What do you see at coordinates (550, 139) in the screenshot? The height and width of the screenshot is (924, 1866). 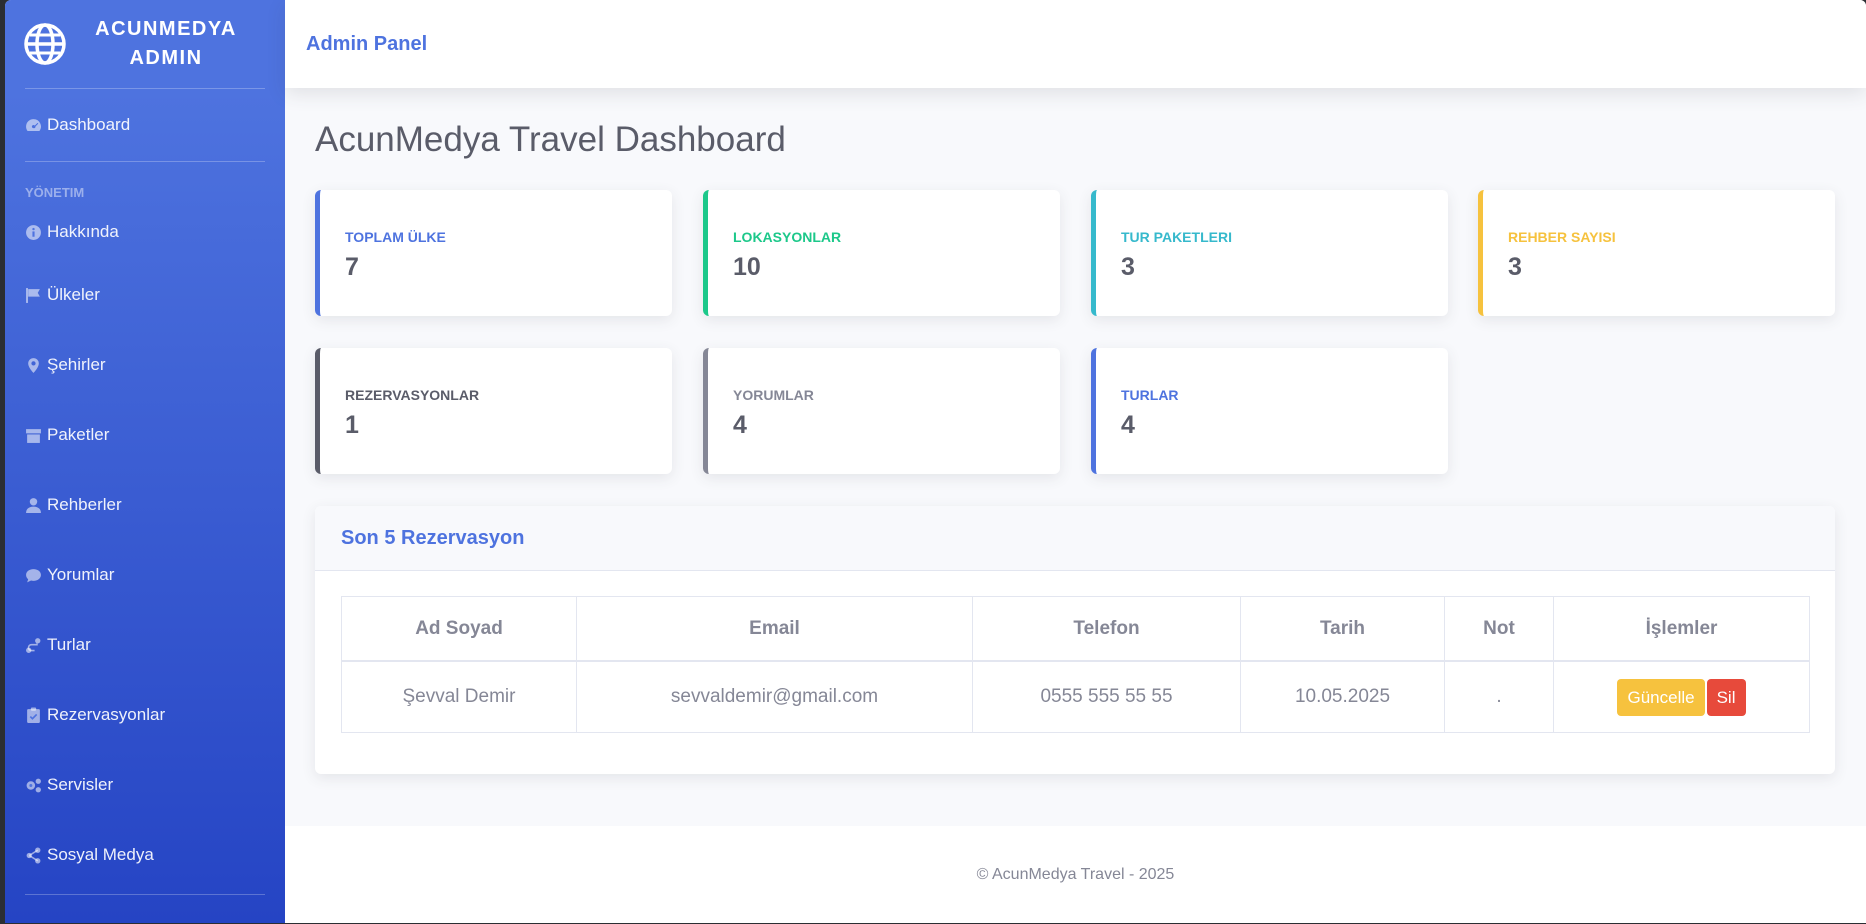 I see `page-title: AcunMedya Travel Dashboard` at bounding box center [550, 139].